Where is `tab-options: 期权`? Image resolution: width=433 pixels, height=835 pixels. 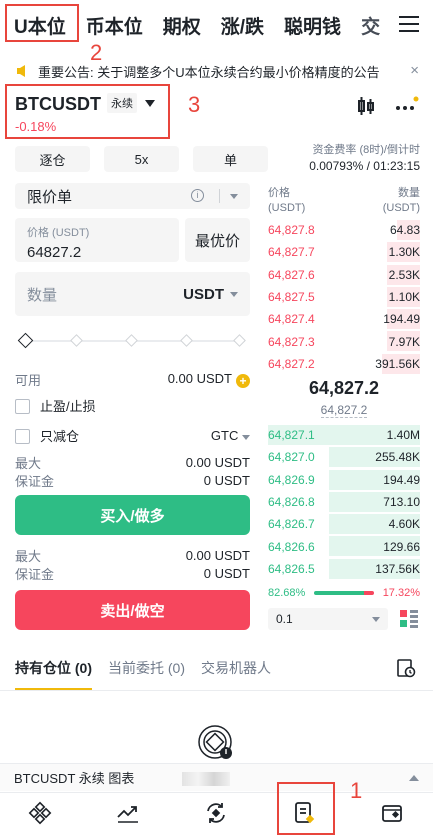 tab-options: 期权 is located at coordinates (182, 25).